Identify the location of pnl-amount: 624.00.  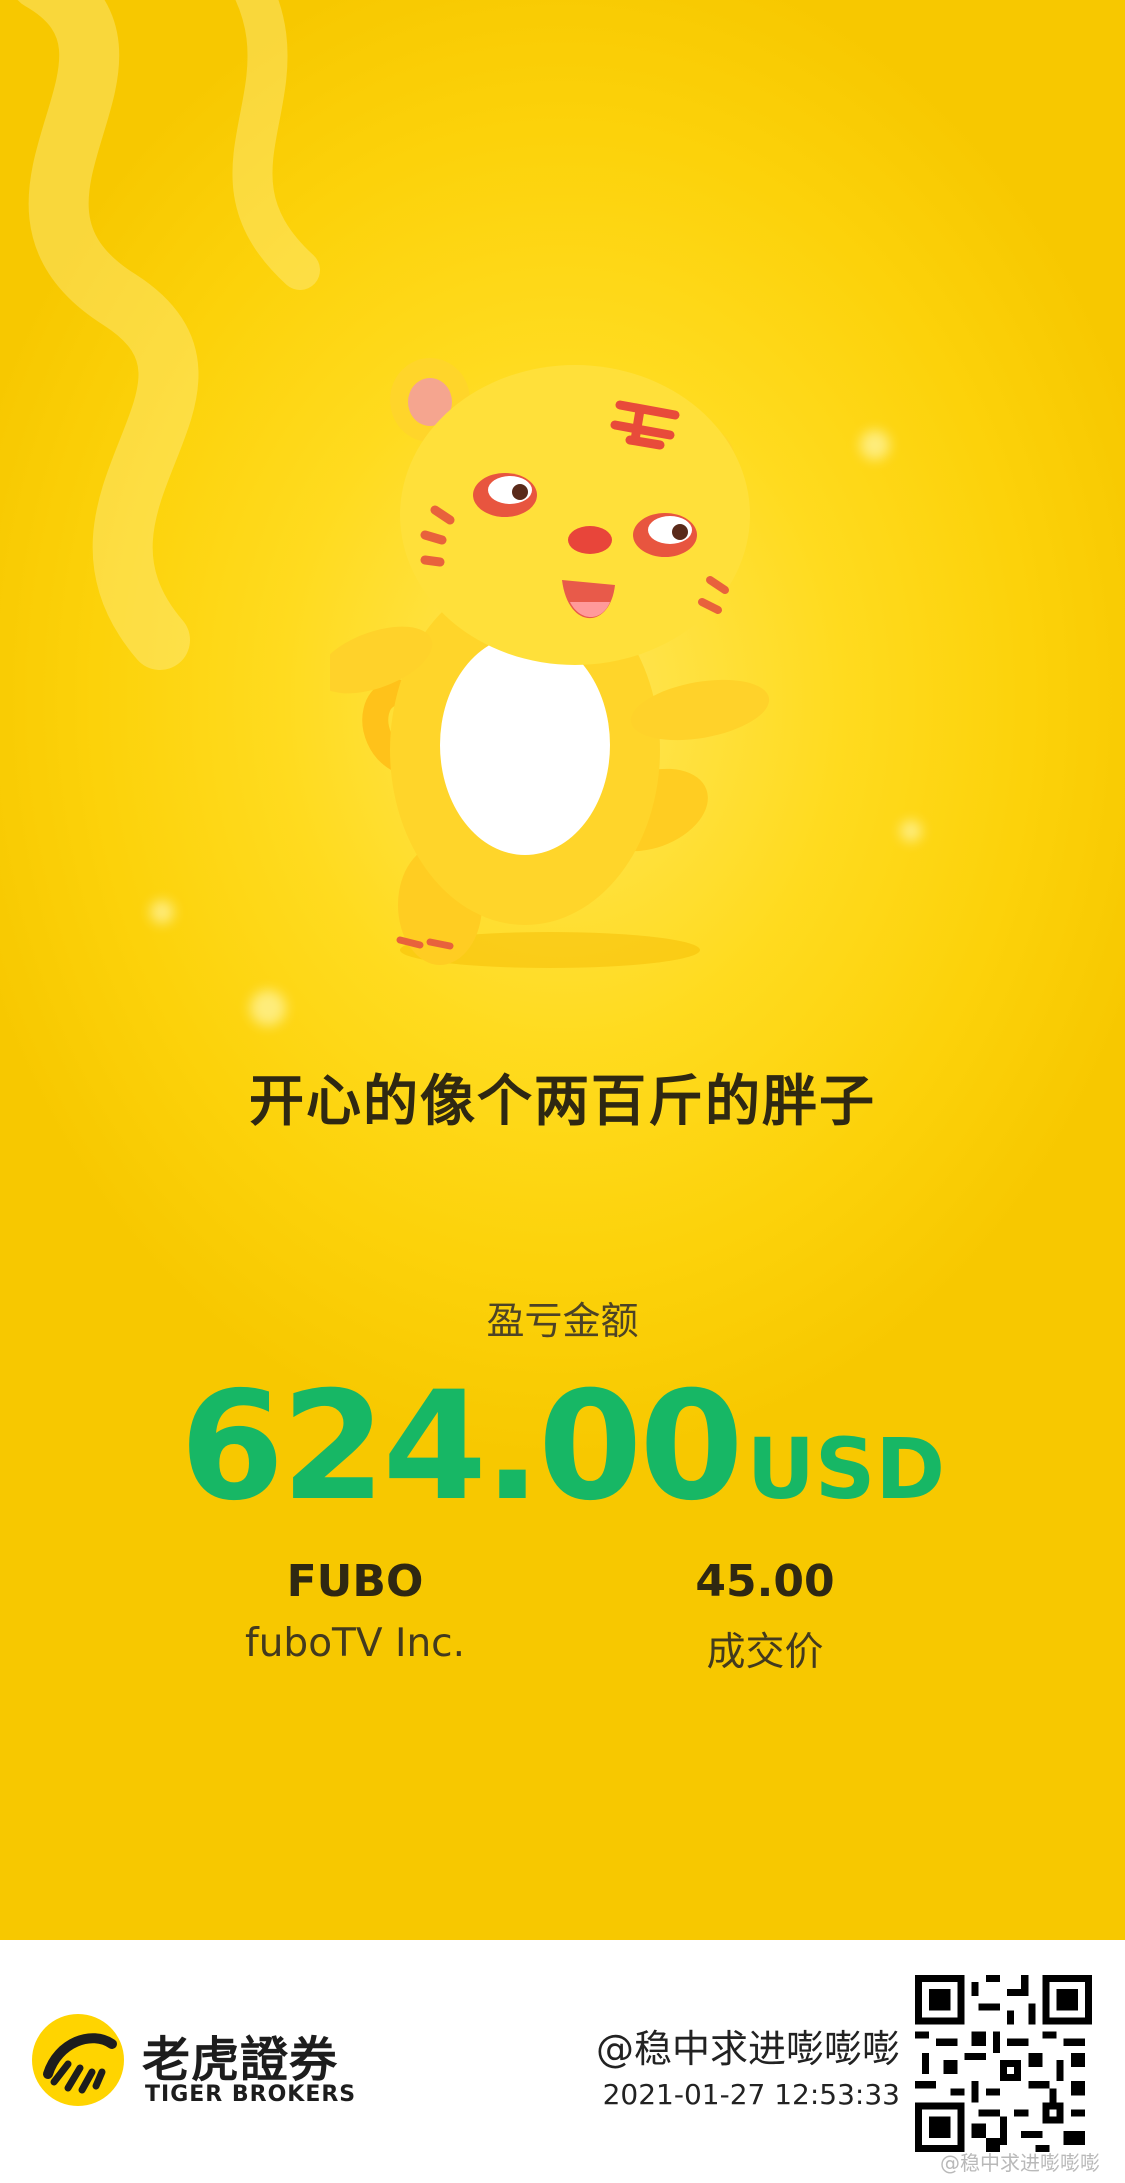
(461, 1447).